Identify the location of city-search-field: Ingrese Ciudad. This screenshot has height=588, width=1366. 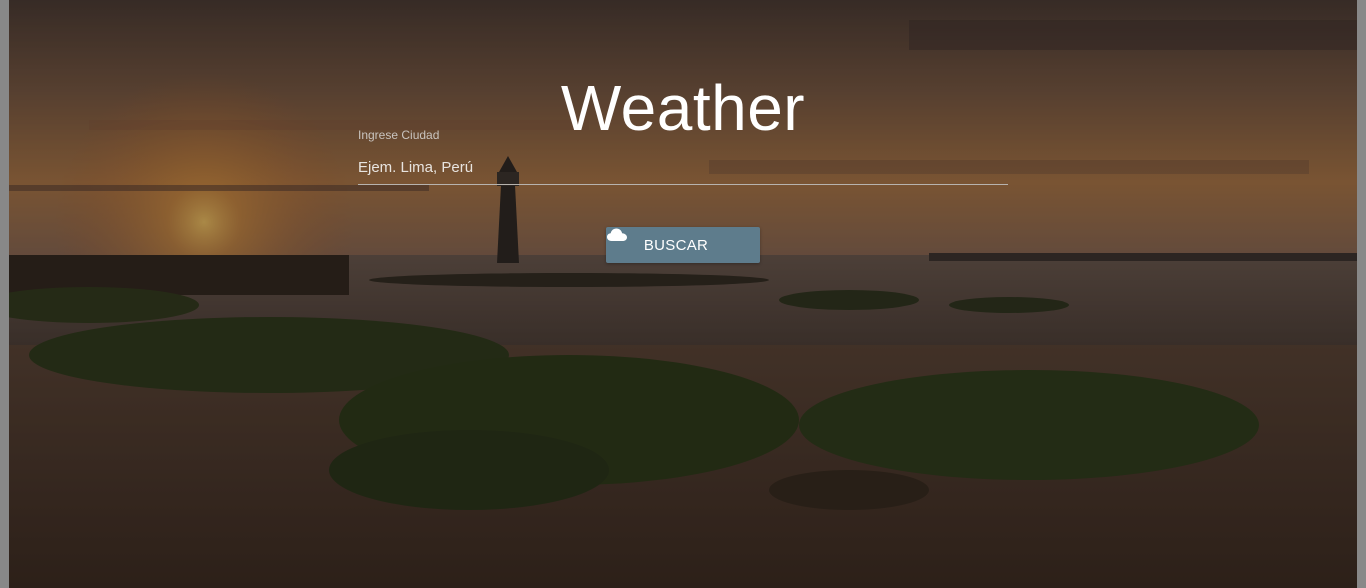
(683, 158).